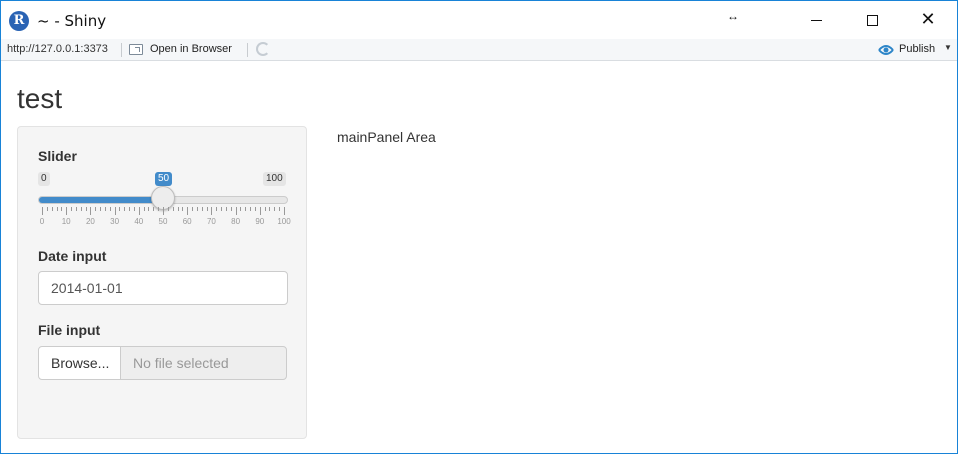 This screenshot has height=454, width=958. I want to click on maximize-icon, so click(872, 20).